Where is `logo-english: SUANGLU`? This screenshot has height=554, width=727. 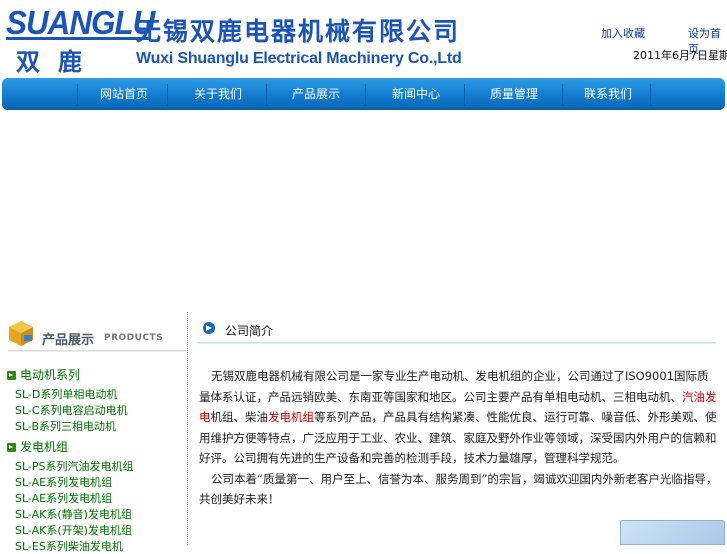
logo-english: SUANGLU is located at coordinates (80, 23).